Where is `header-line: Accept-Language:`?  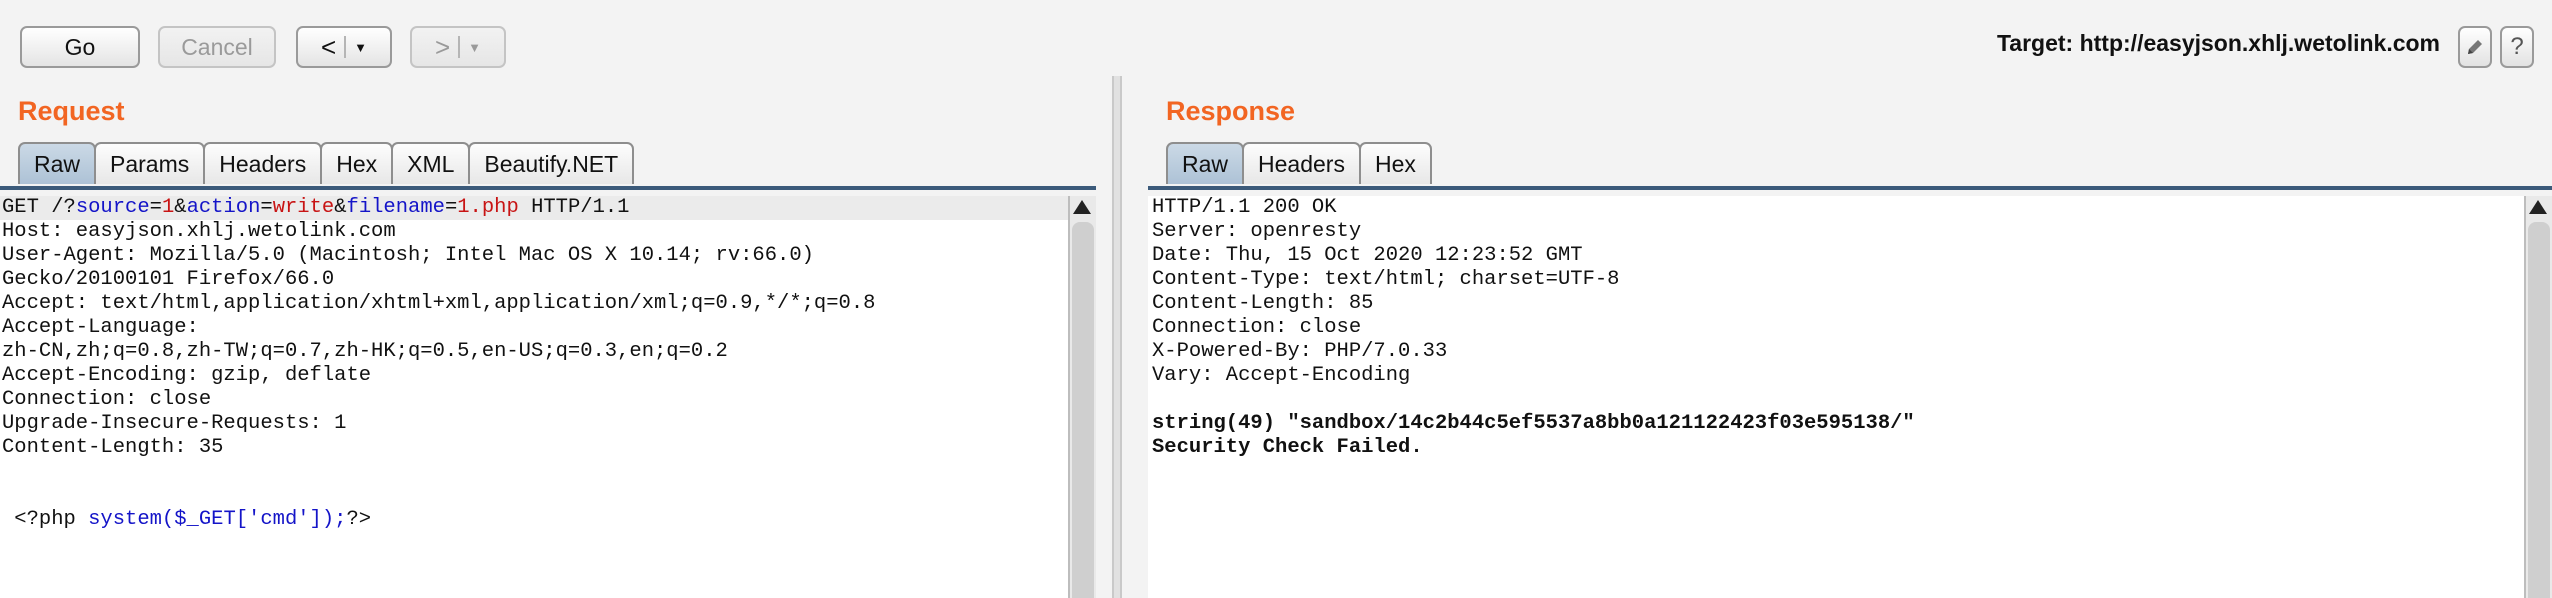 header-line: Accept-Language: is located at coordinates (100, 327).